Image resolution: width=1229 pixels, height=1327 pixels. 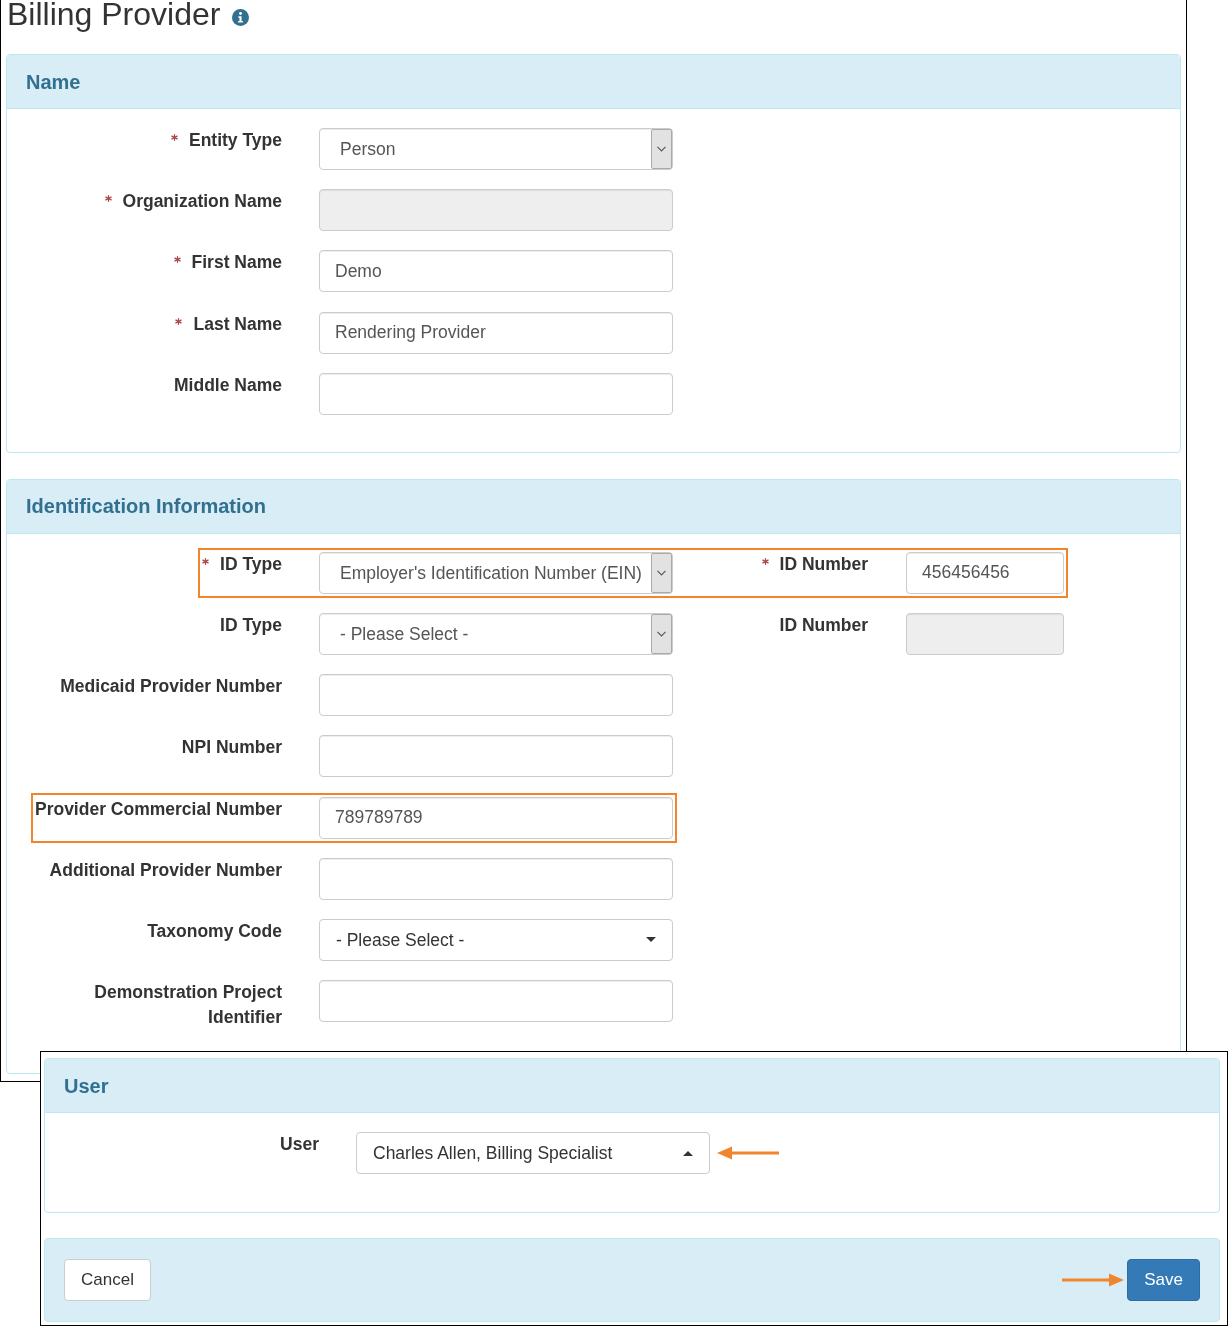 I want to click on panel-header: Name, so click(x=593, y=82).